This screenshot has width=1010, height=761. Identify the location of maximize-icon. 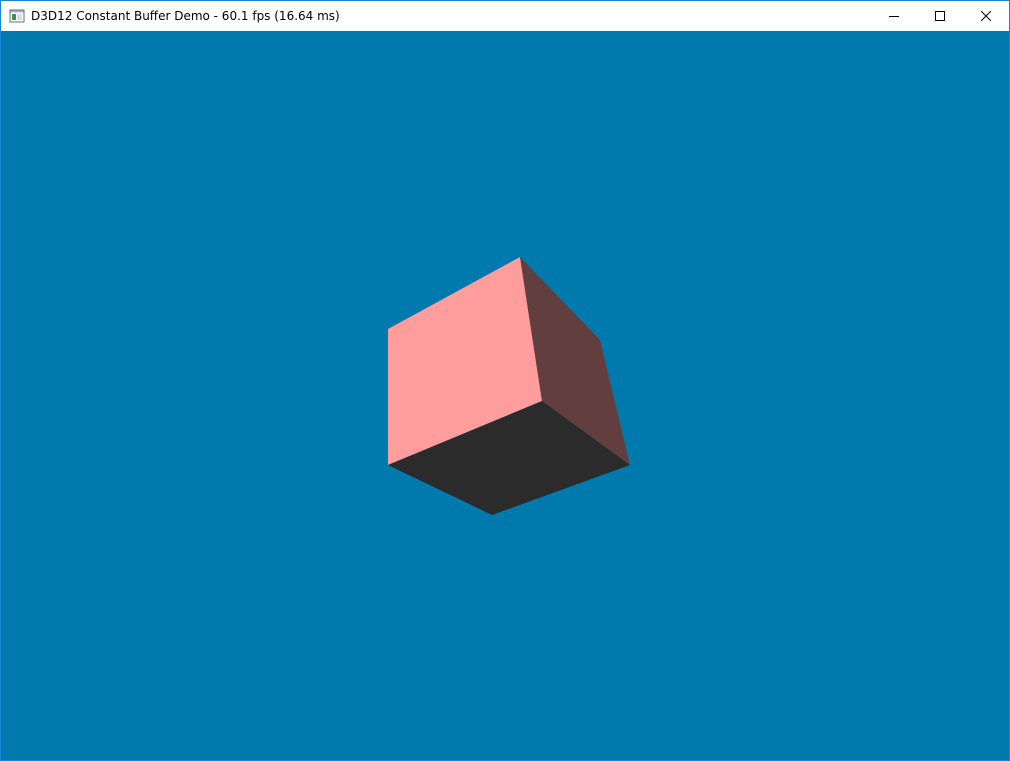
(940, 16).